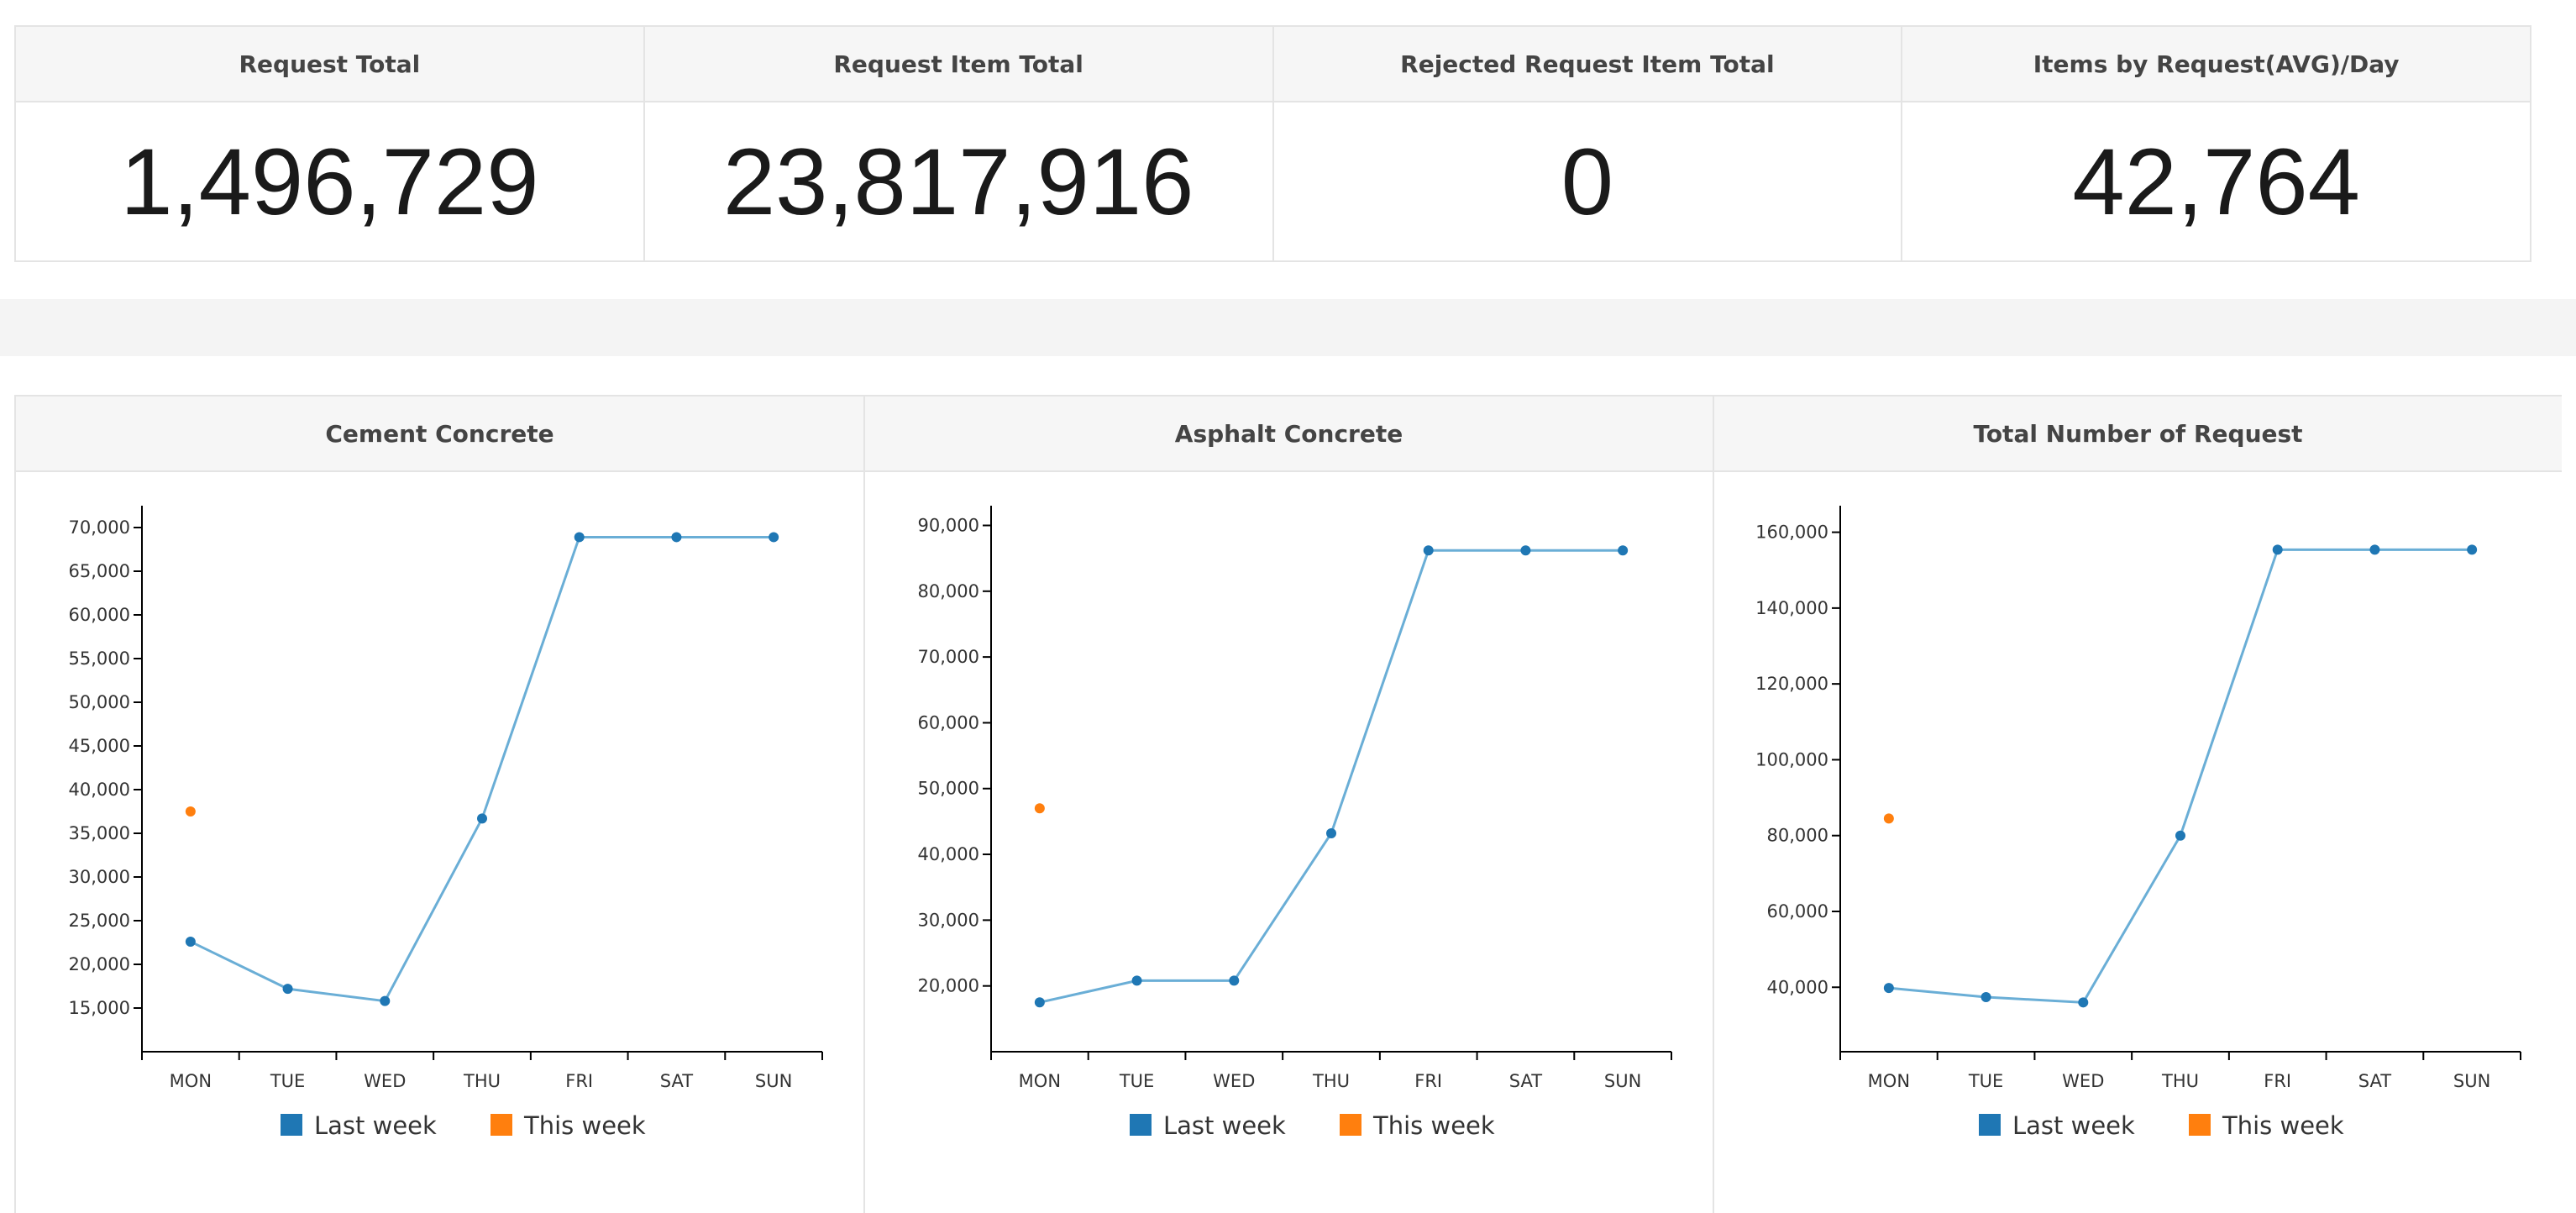 Image resolution: width=2576 pixels, height=1213 pixels. What do you see at coordinates (958, 181) in the screenshot?
I see `stat-value: 23,817,916` at bounding box center [958, 181].